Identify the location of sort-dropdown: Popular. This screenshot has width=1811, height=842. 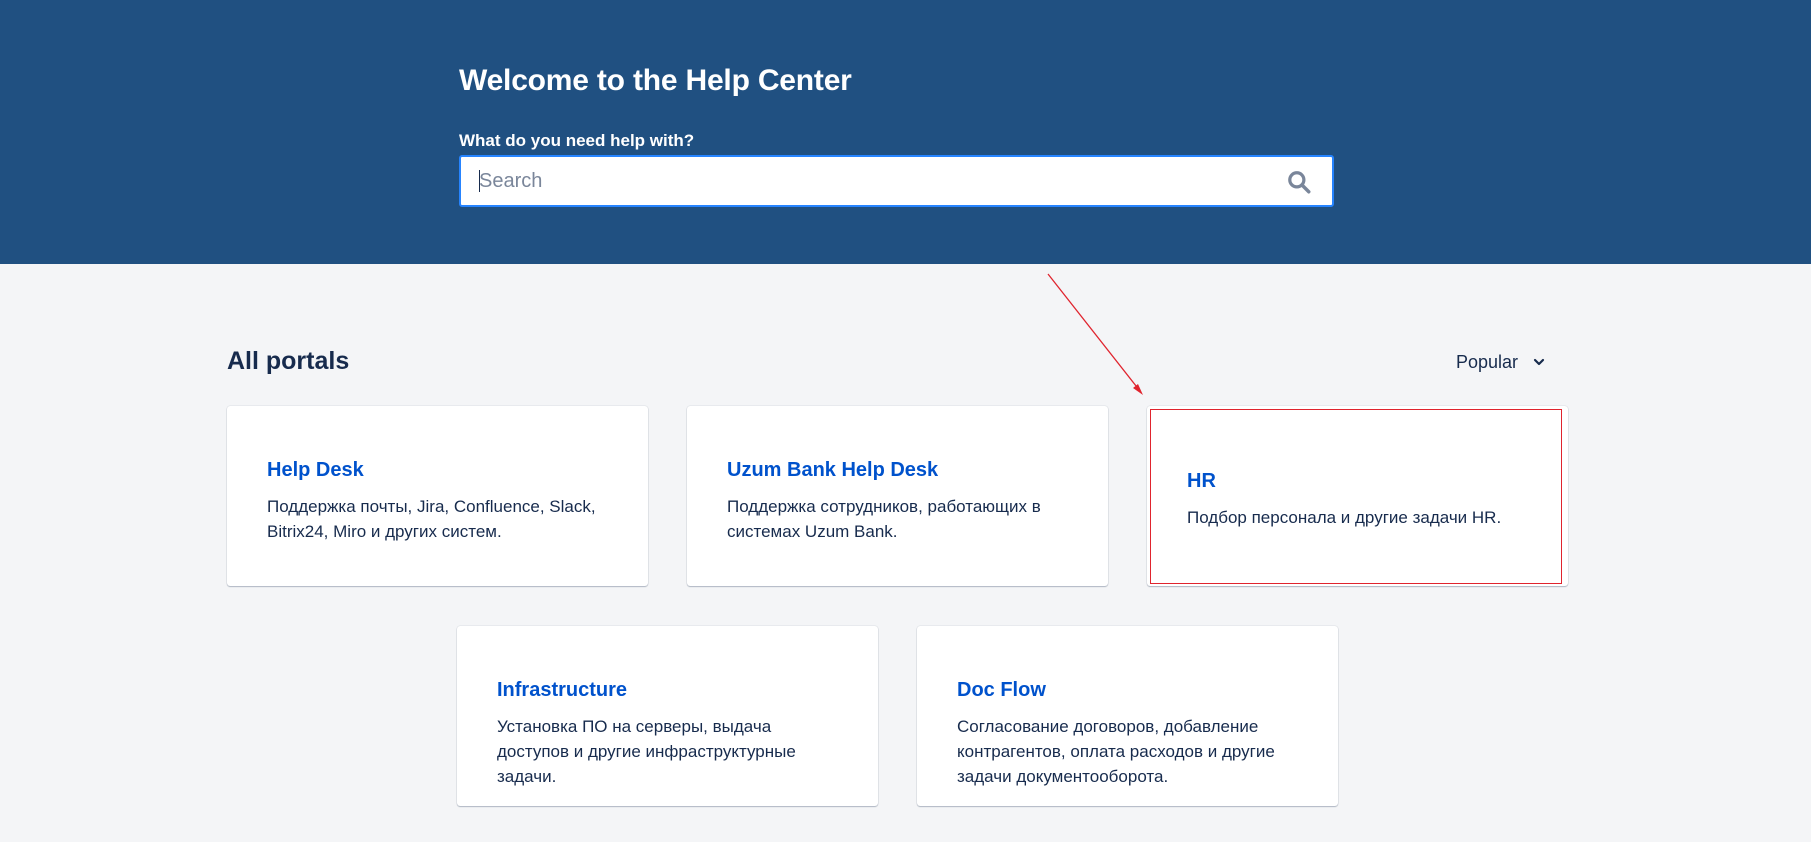
(1501, 362).